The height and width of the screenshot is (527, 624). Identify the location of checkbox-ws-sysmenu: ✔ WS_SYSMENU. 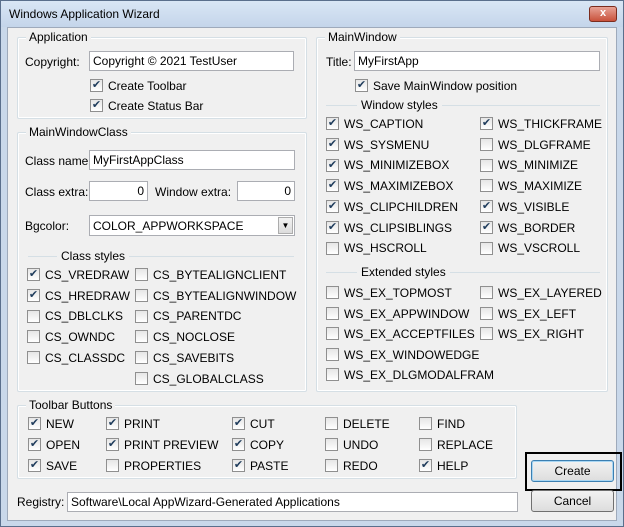
(377, 146).